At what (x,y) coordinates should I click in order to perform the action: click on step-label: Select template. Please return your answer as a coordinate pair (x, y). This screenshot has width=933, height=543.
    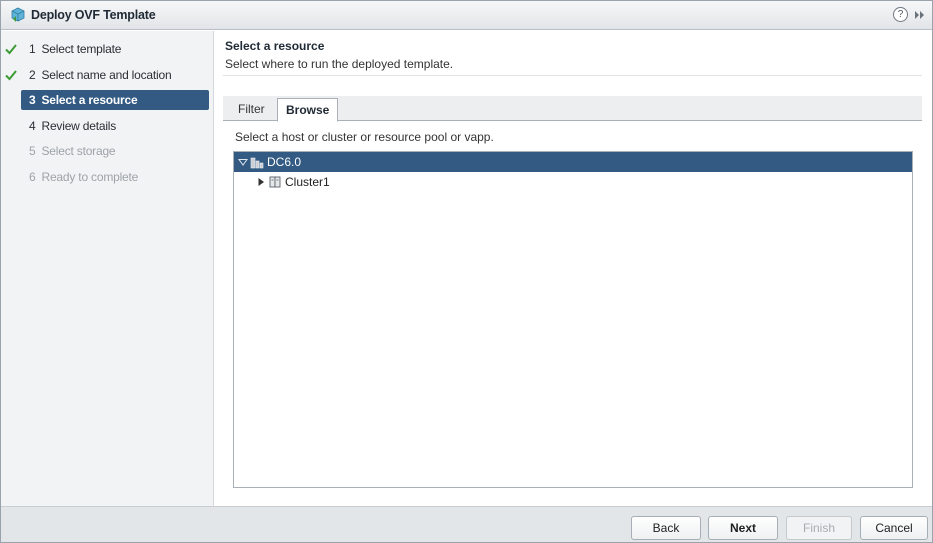
    Looking at the image, I should click on (81, 49).